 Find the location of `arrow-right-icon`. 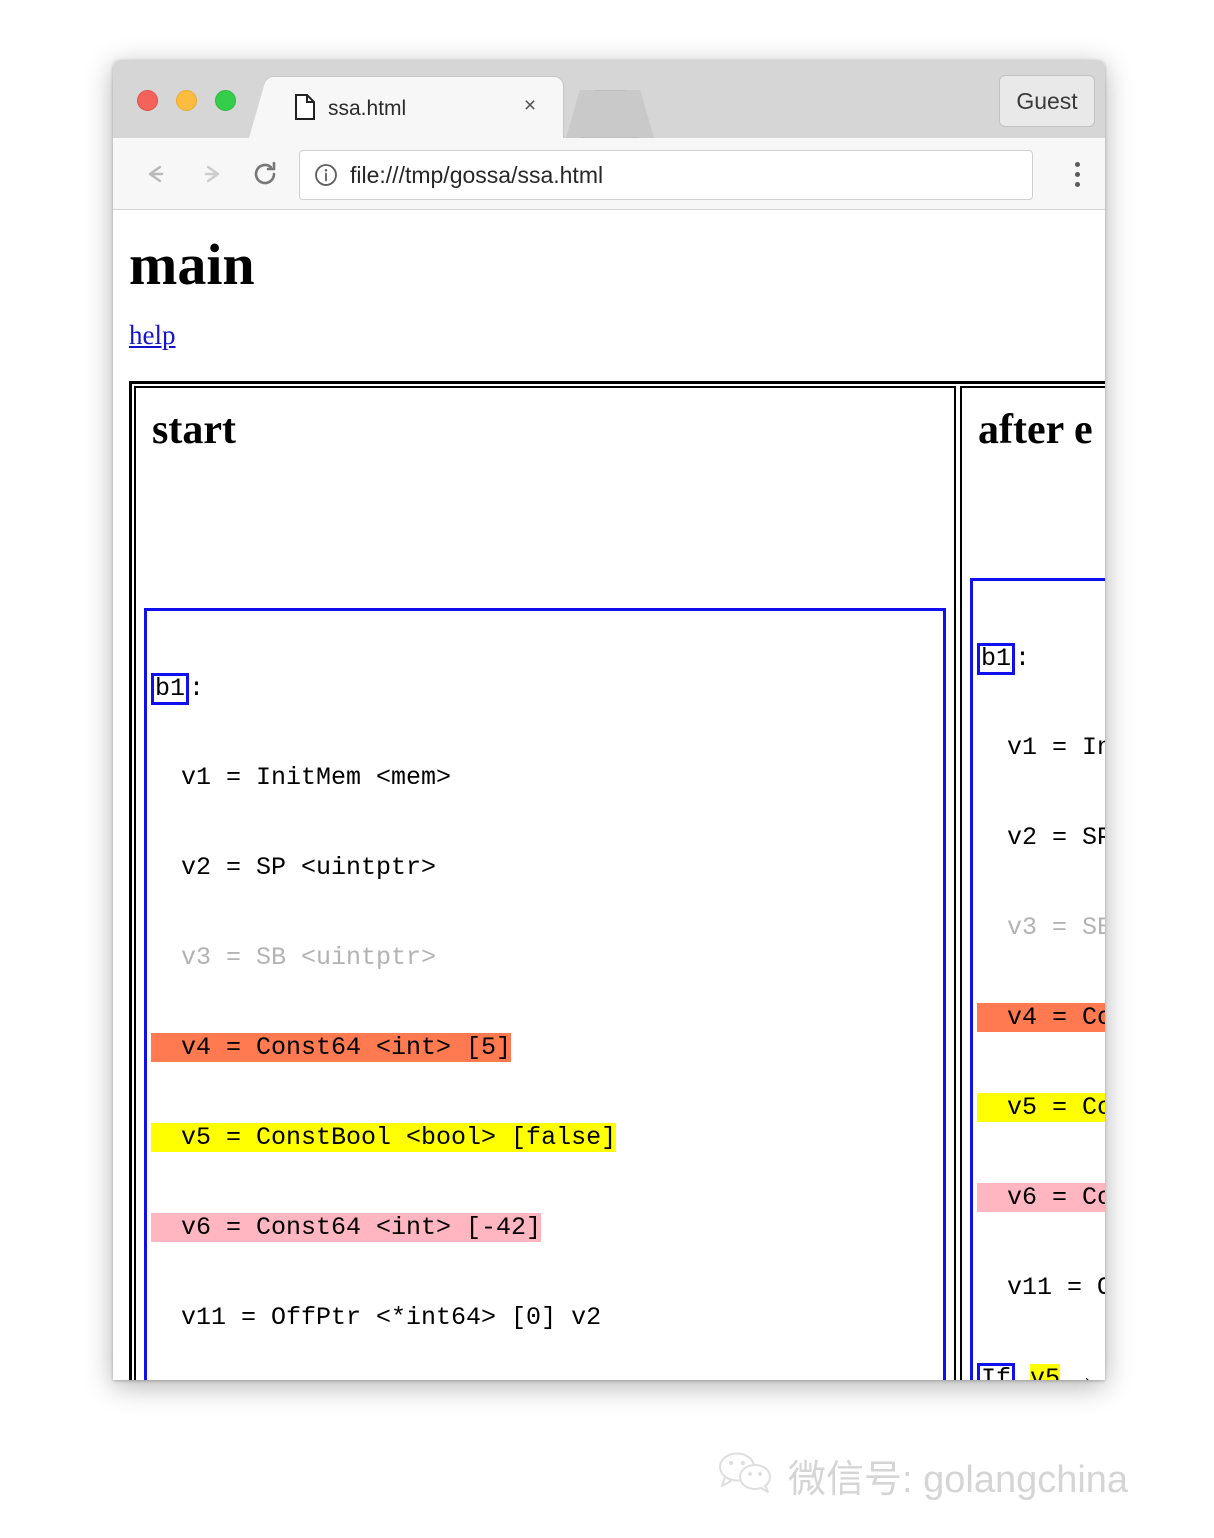

arrow-right-icon is located at coordinates (212, 174).